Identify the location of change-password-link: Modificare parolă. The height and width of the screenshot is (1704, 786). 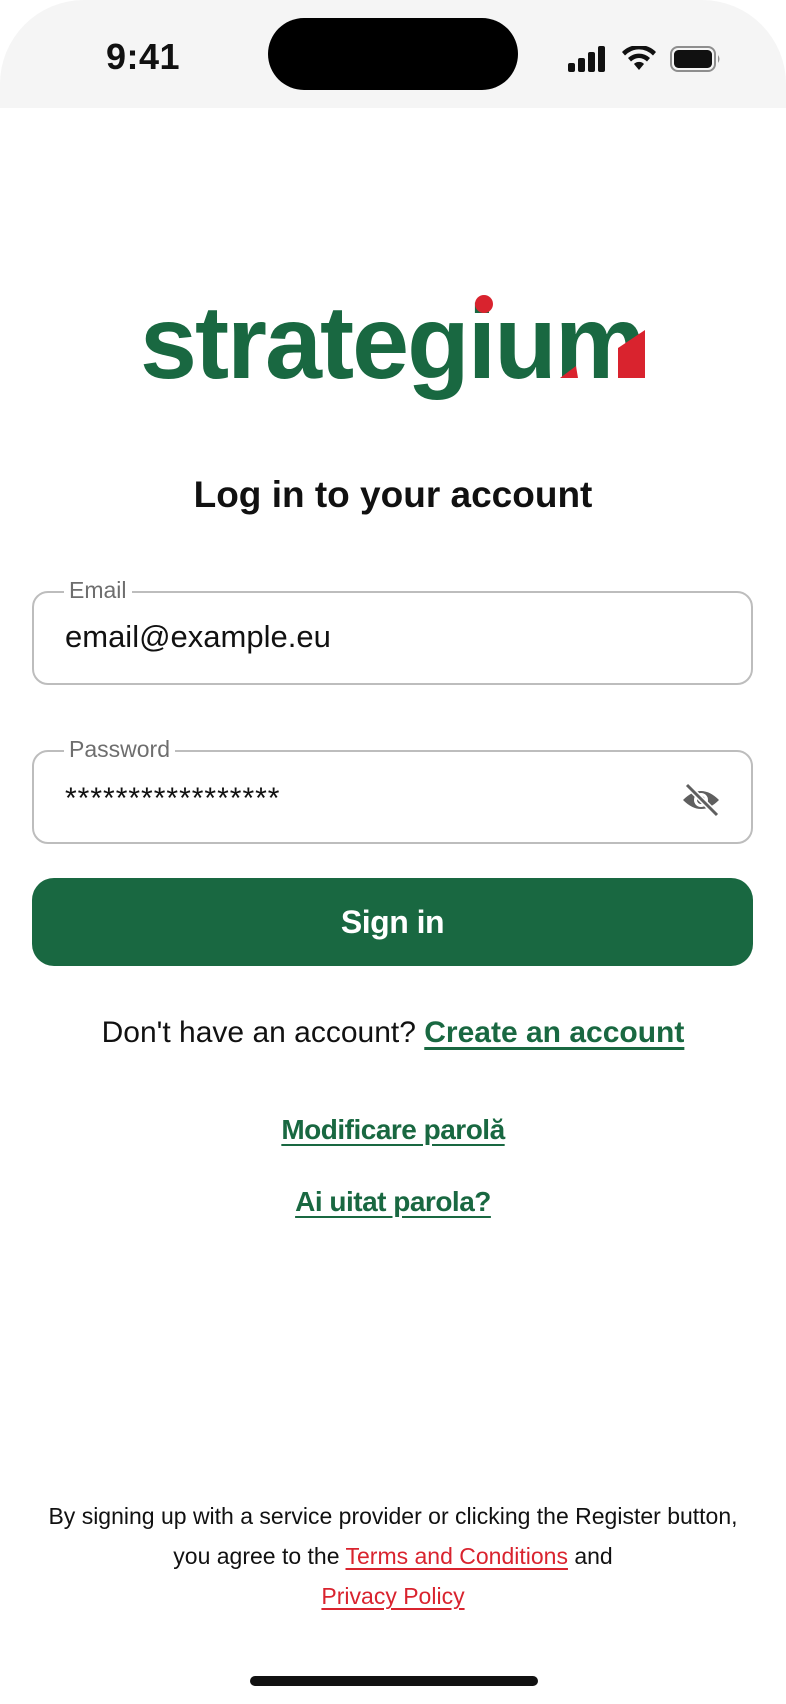
(393, 1129).